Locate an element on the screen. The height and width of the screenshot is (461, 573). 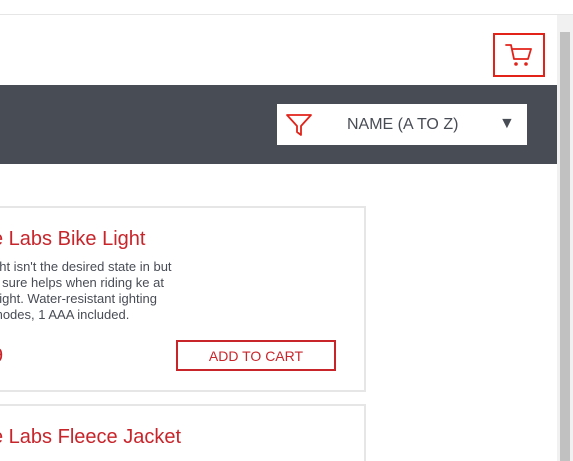
shopping-cart-button is located at coordinates (519, 55).